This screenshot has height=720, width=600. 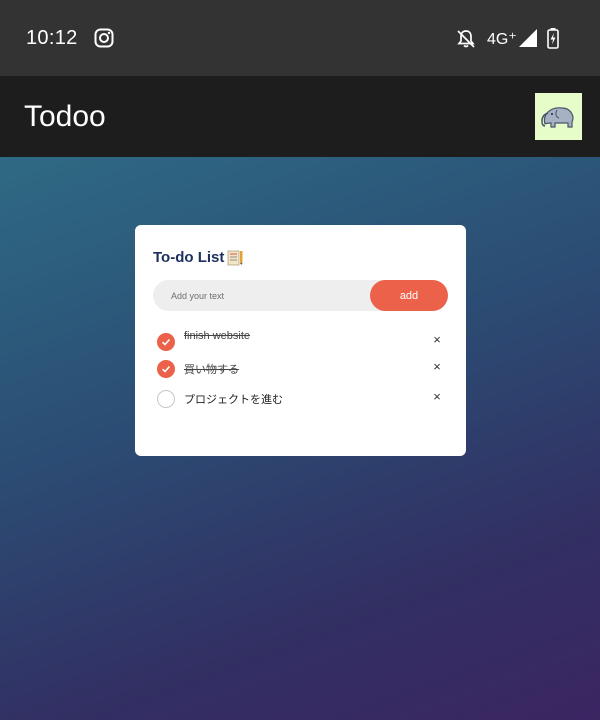 What do you see at coordinates (235, 258) in the screenshot?
I see `notepad-icon` at bounding box center [235, 258].